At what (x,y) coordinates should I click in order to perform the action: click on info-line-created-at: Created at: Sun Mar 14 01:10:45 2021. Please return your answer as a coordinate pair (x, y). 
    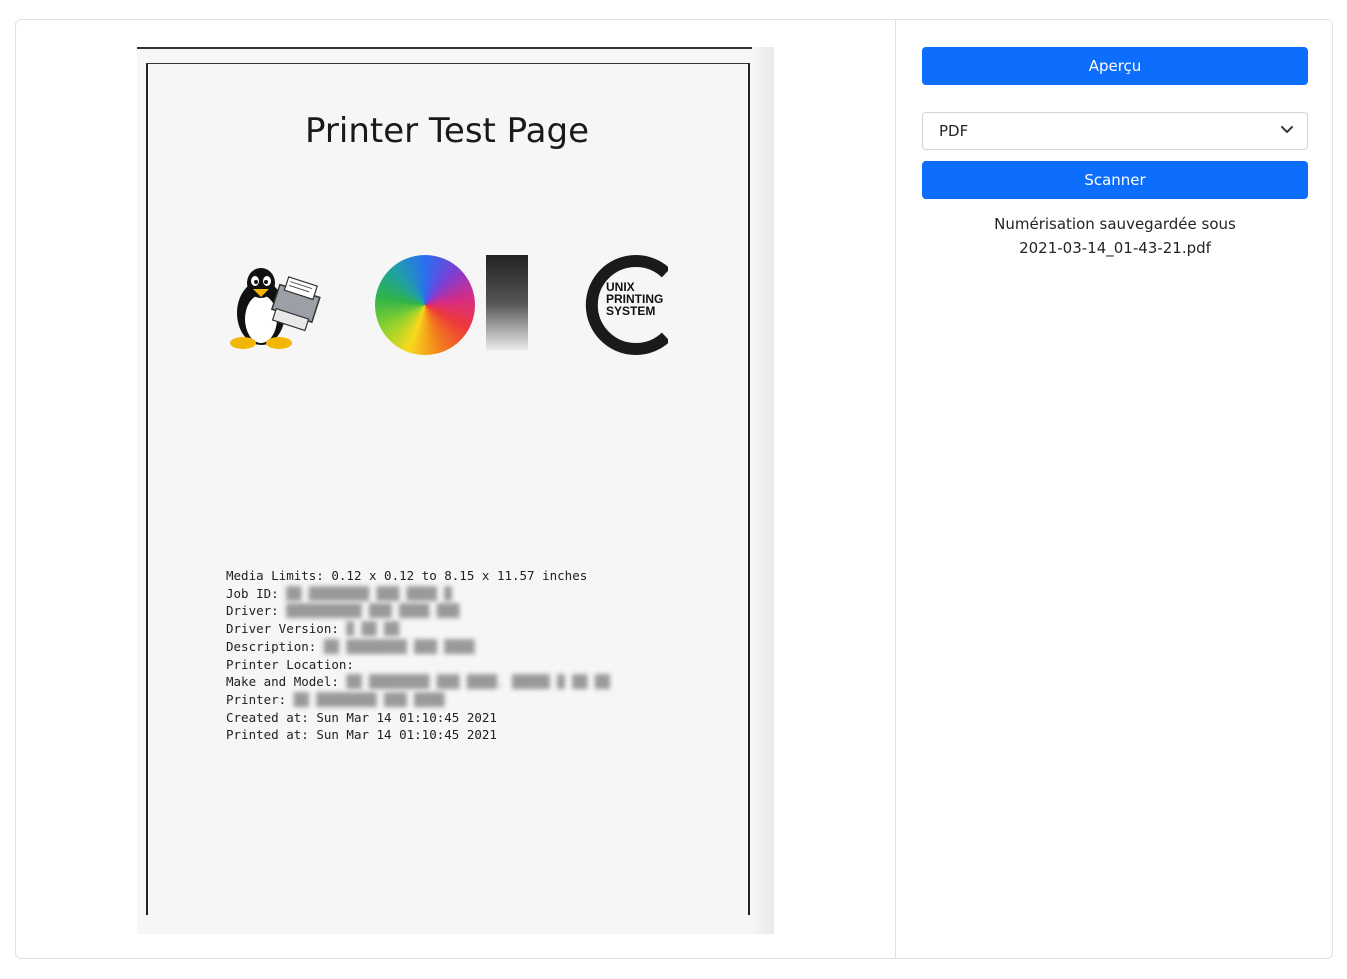
    Looking at the image, I should click on (361, 717).